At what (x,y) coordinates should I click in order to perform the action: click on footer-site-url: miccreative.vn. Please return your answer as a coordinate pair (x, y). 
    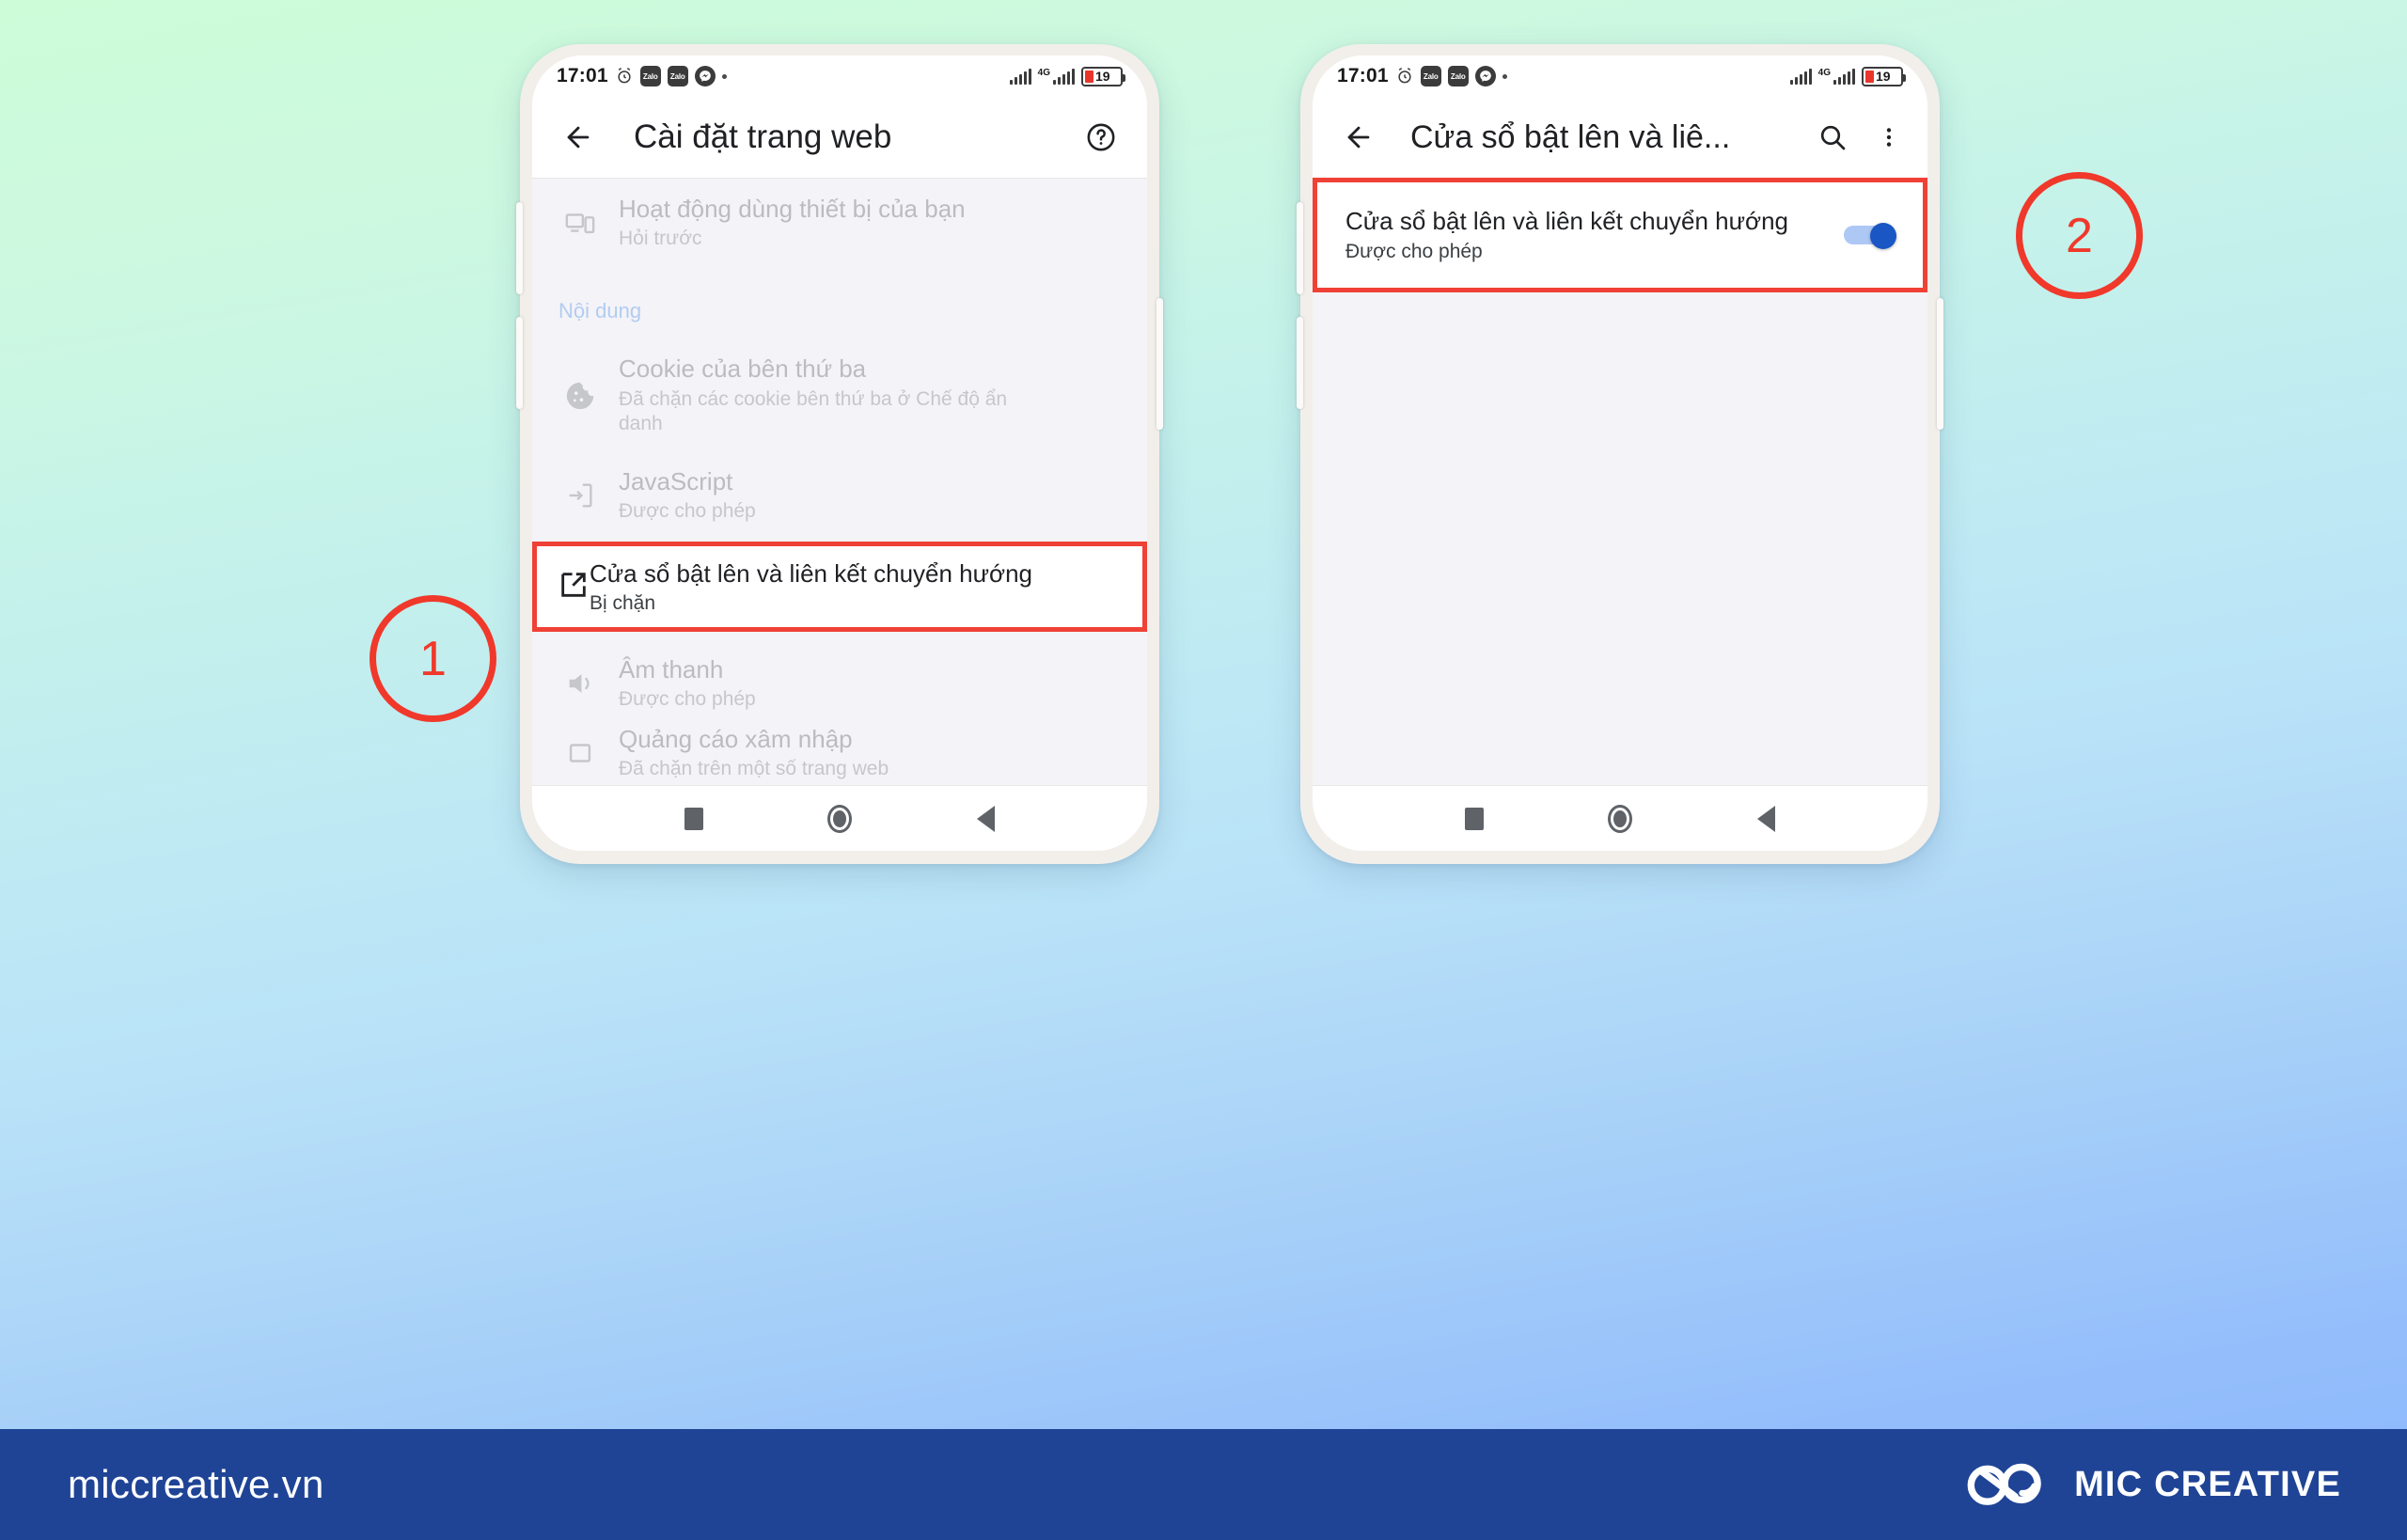
    Looking at the image, I should click on (196, 1484).